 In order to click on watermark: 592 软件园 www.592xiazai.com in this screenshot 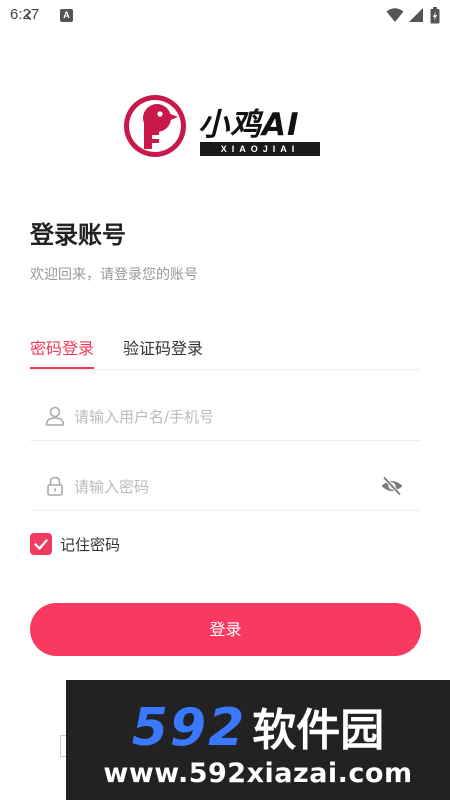, I will do `click(258, 740)`.